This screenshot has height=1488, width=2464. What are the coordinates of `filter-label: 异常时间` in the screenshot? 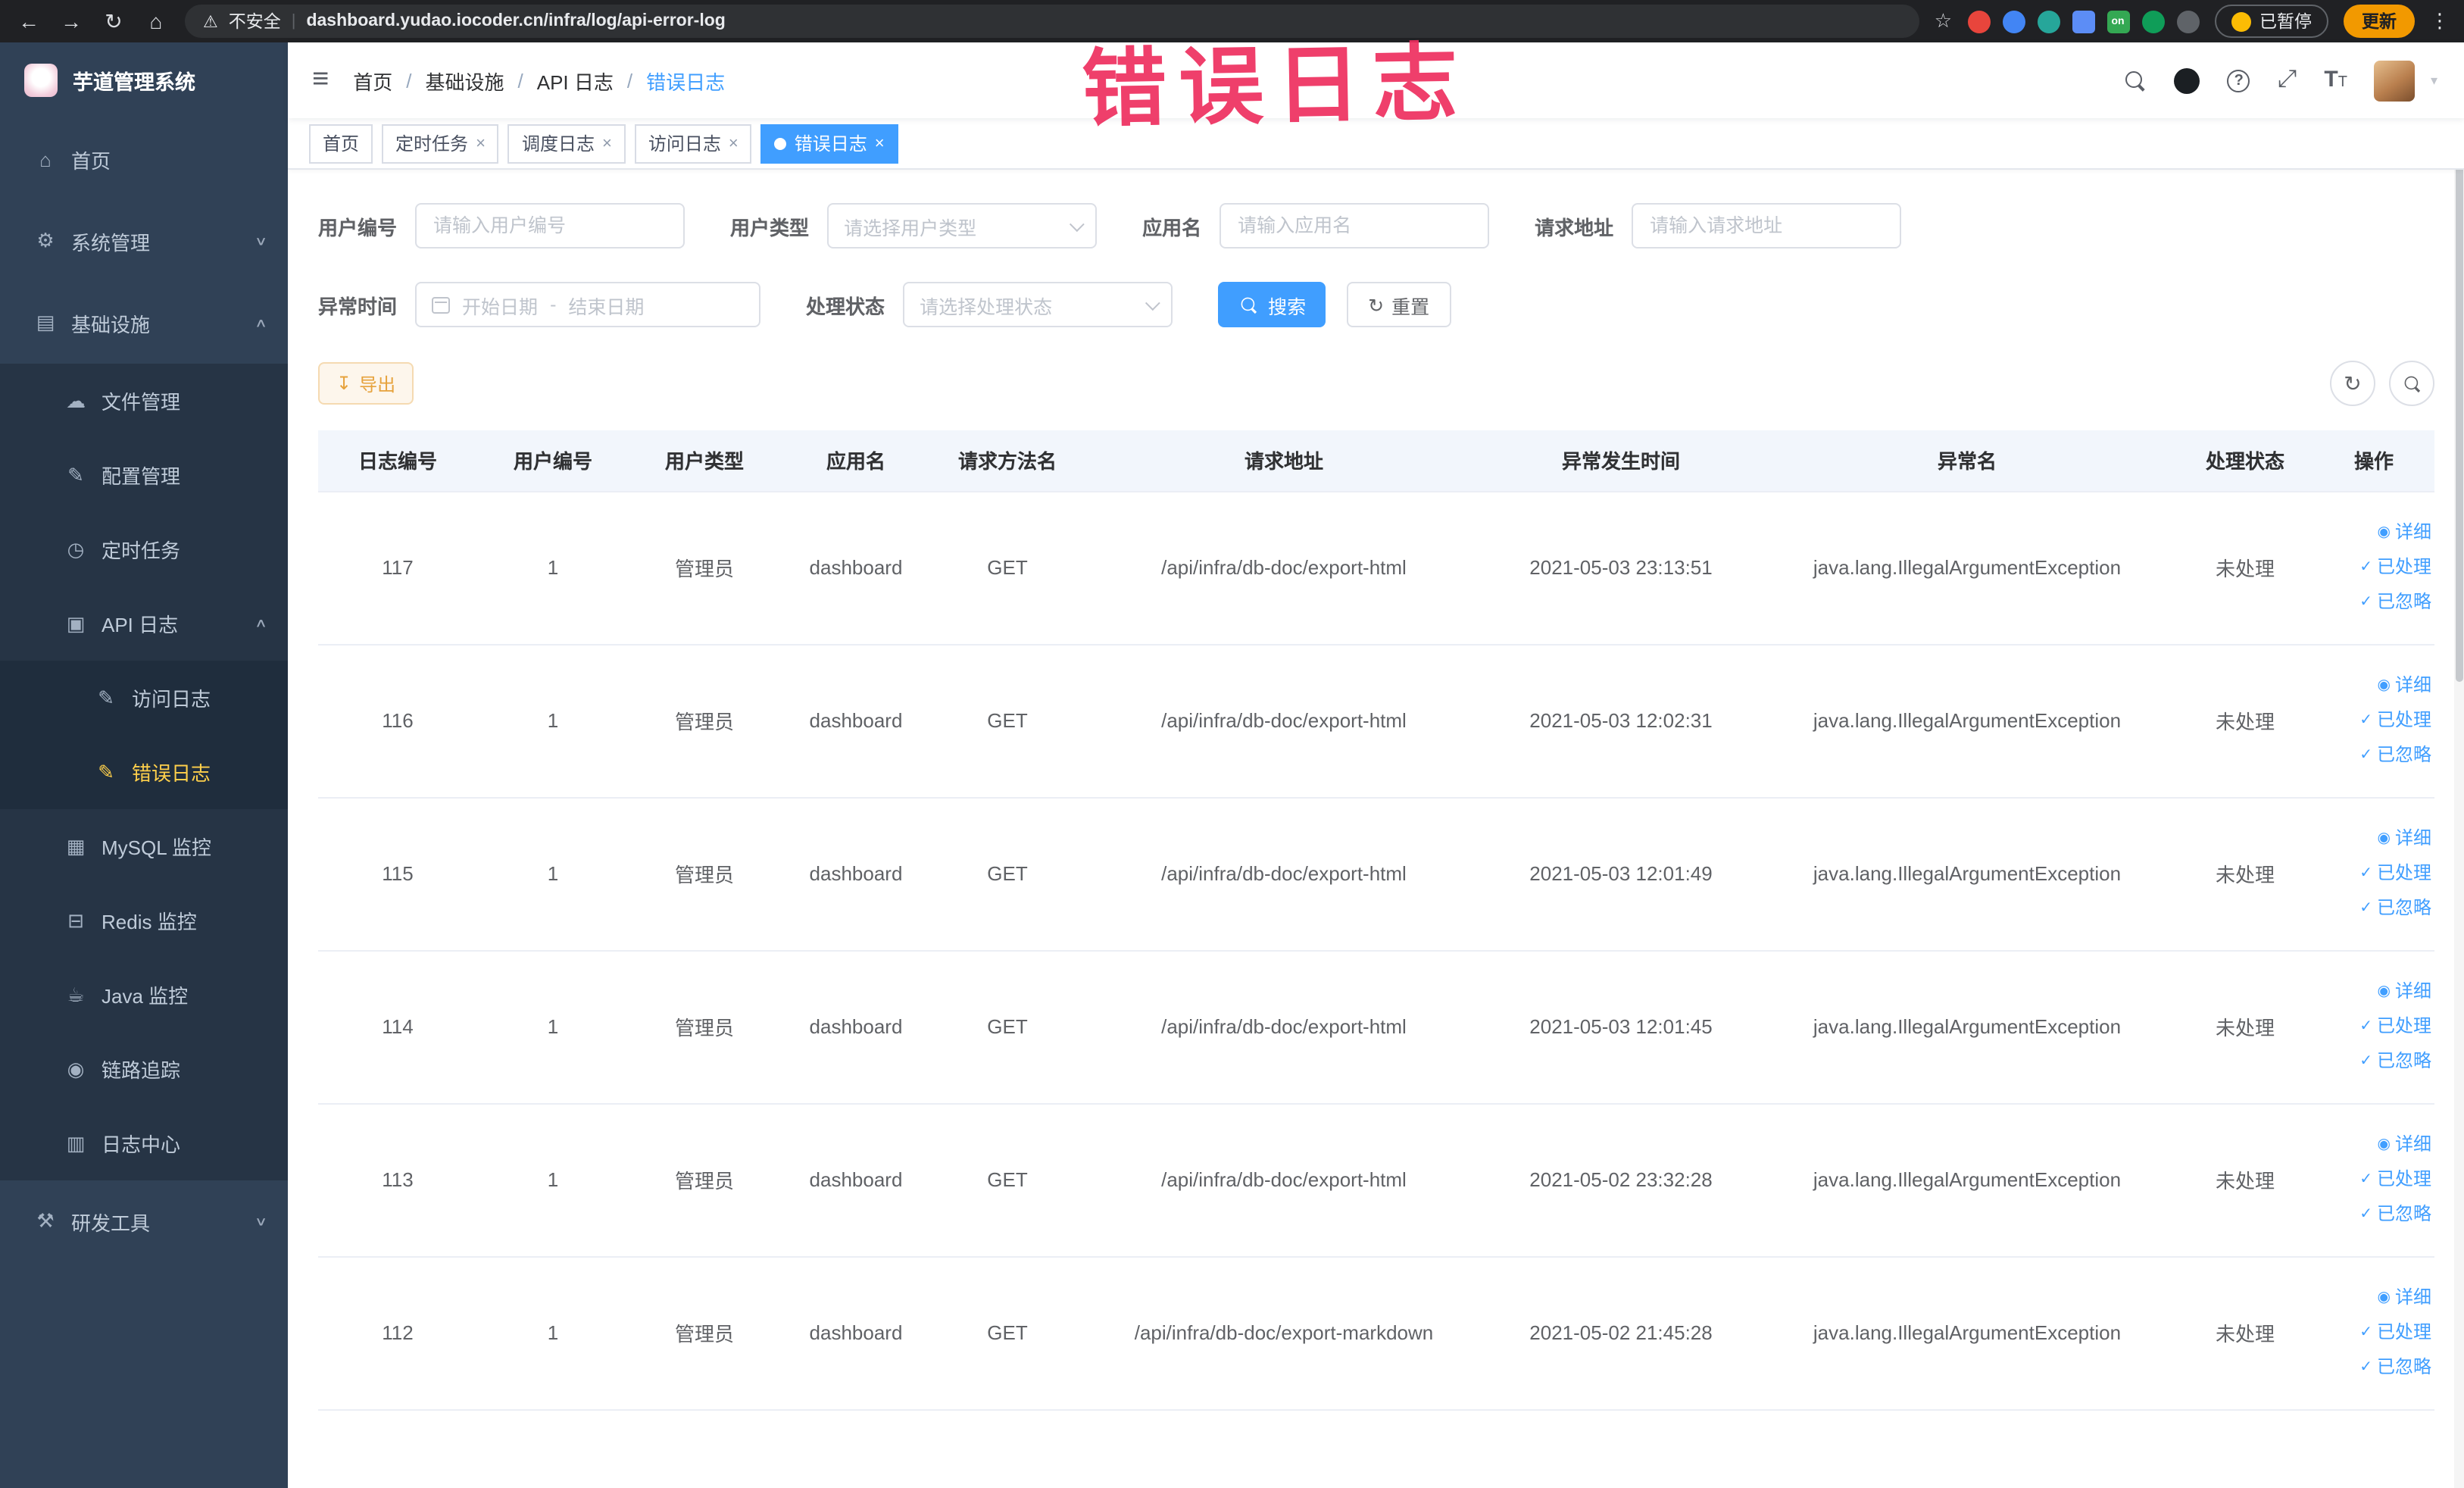 It's located at (358, 306).